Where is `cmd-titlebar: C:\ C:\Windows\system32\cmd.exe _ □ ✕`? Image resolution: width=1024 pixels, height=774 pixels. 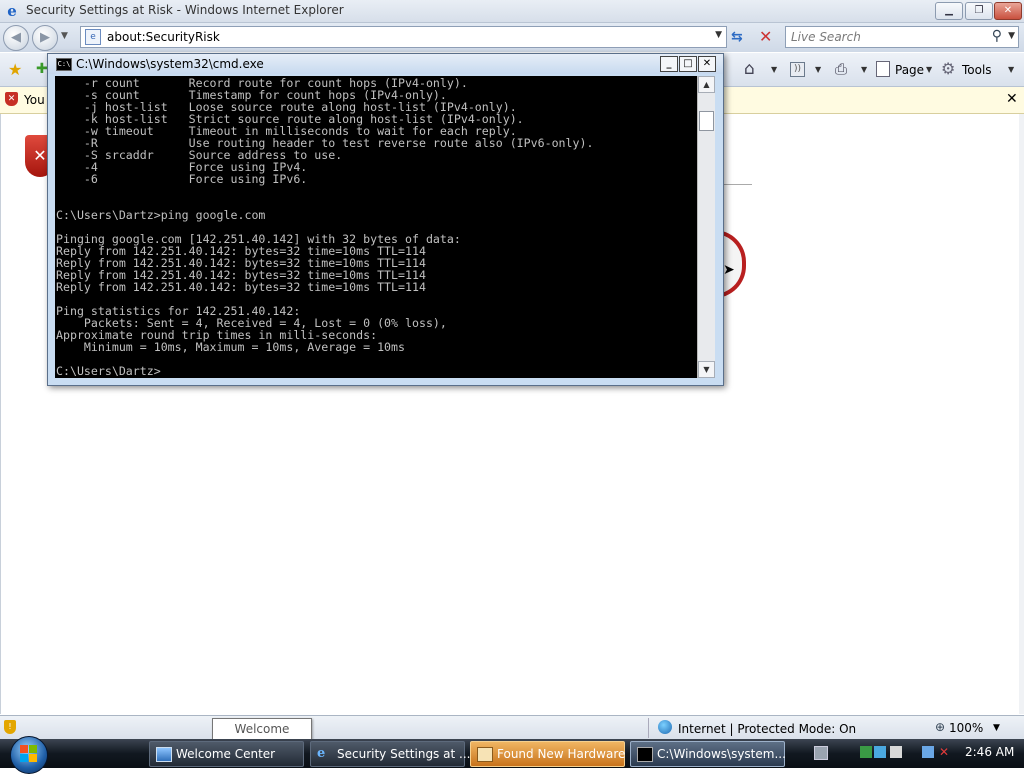
cmd-titlebar: C:\ C:\Windows\system32\cmd.exe _ □ ✕ is located at coordinates (385, 64).